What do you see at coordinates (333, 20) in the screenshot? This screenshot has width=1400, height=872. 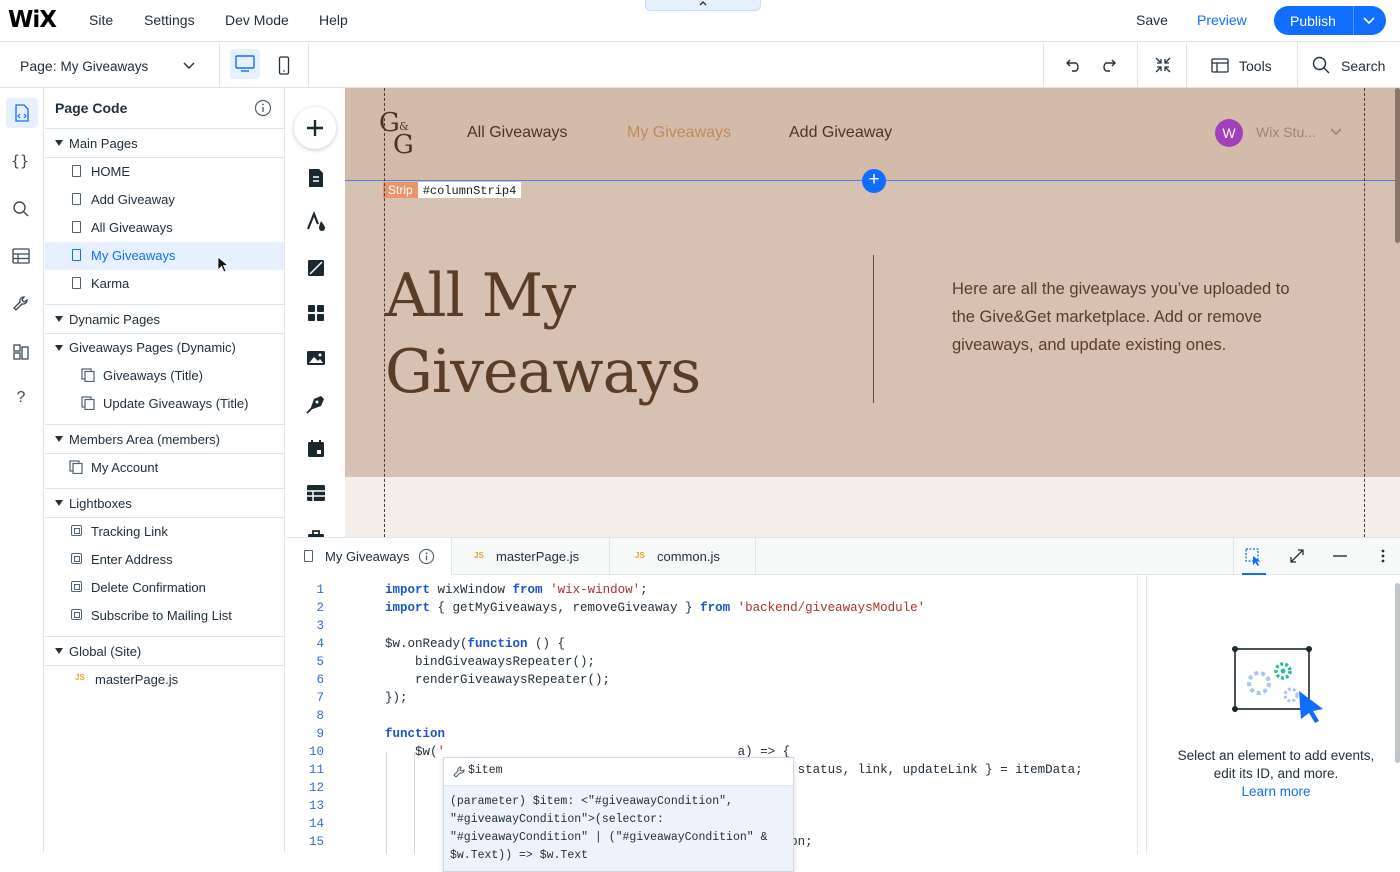 I see `menu-help: Help` at bounding box center [333, 20].